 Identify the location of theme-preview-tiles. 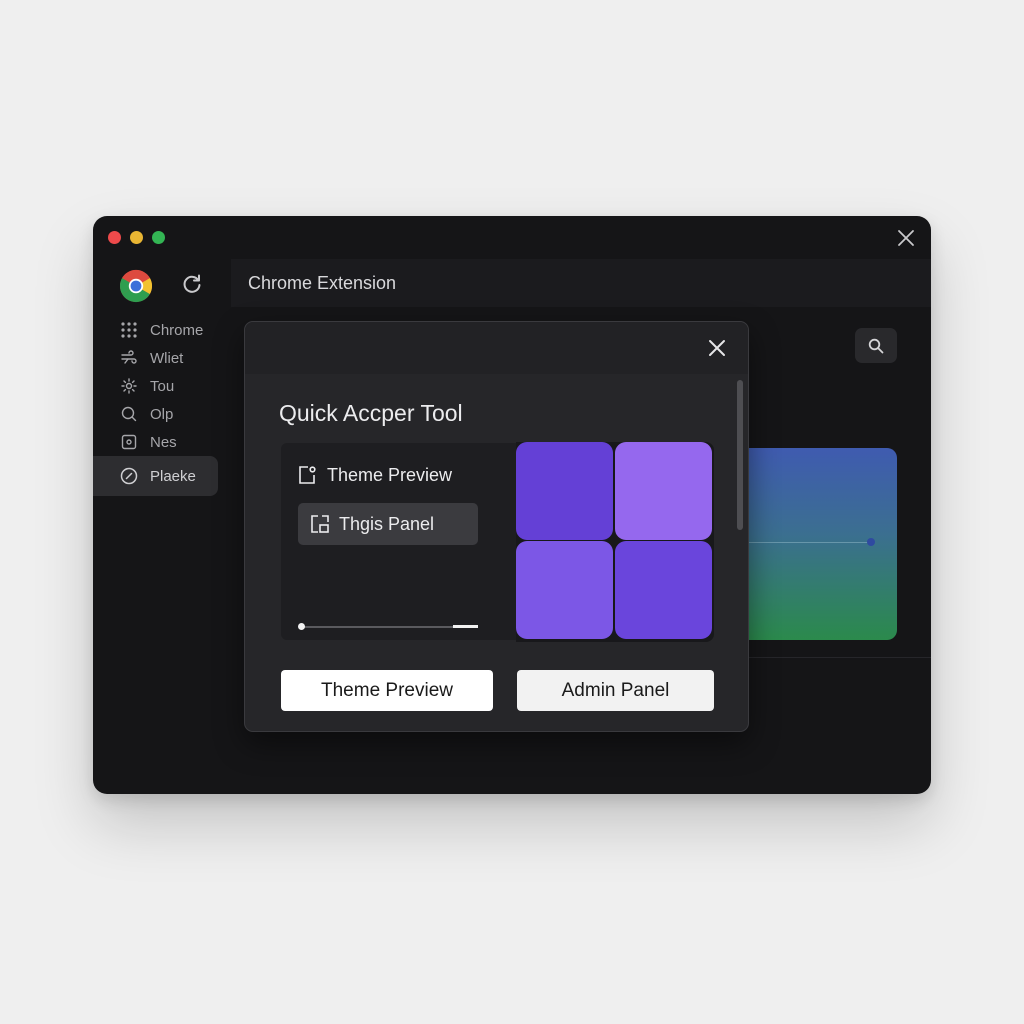
(615, 542).